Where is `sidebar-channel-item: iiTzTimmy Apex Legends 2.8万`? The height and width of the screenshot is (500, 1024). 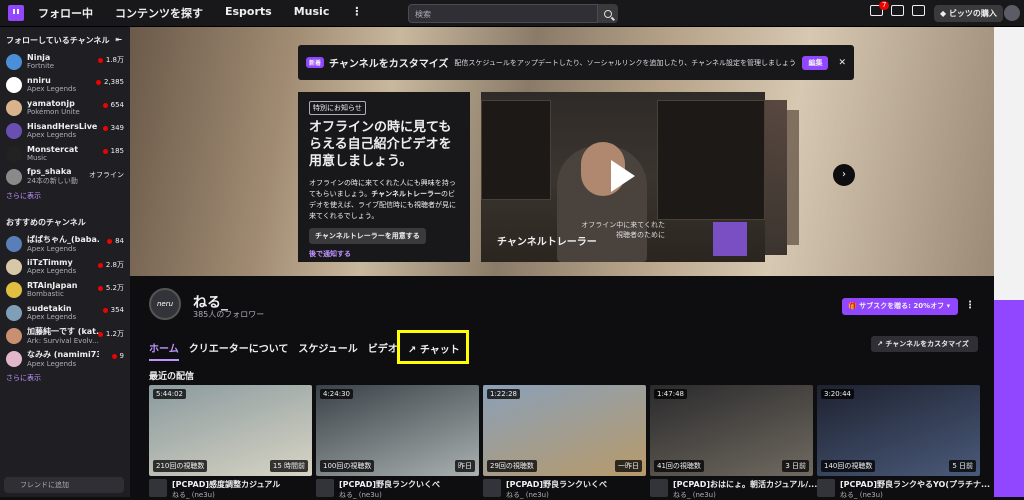 sidebar-channel-item: iiTzTimmy Apex Legends 2.8万 is located at coordinates (65, 266).